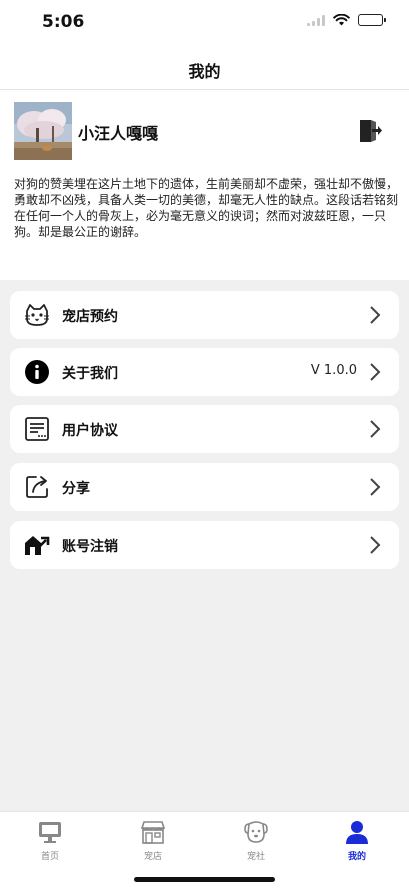 This screenshot has height=891, width=409. What do you see at coordinates (204, 879) in the screenshot?
I see `home-indicator` at bounding box center [204, 879].